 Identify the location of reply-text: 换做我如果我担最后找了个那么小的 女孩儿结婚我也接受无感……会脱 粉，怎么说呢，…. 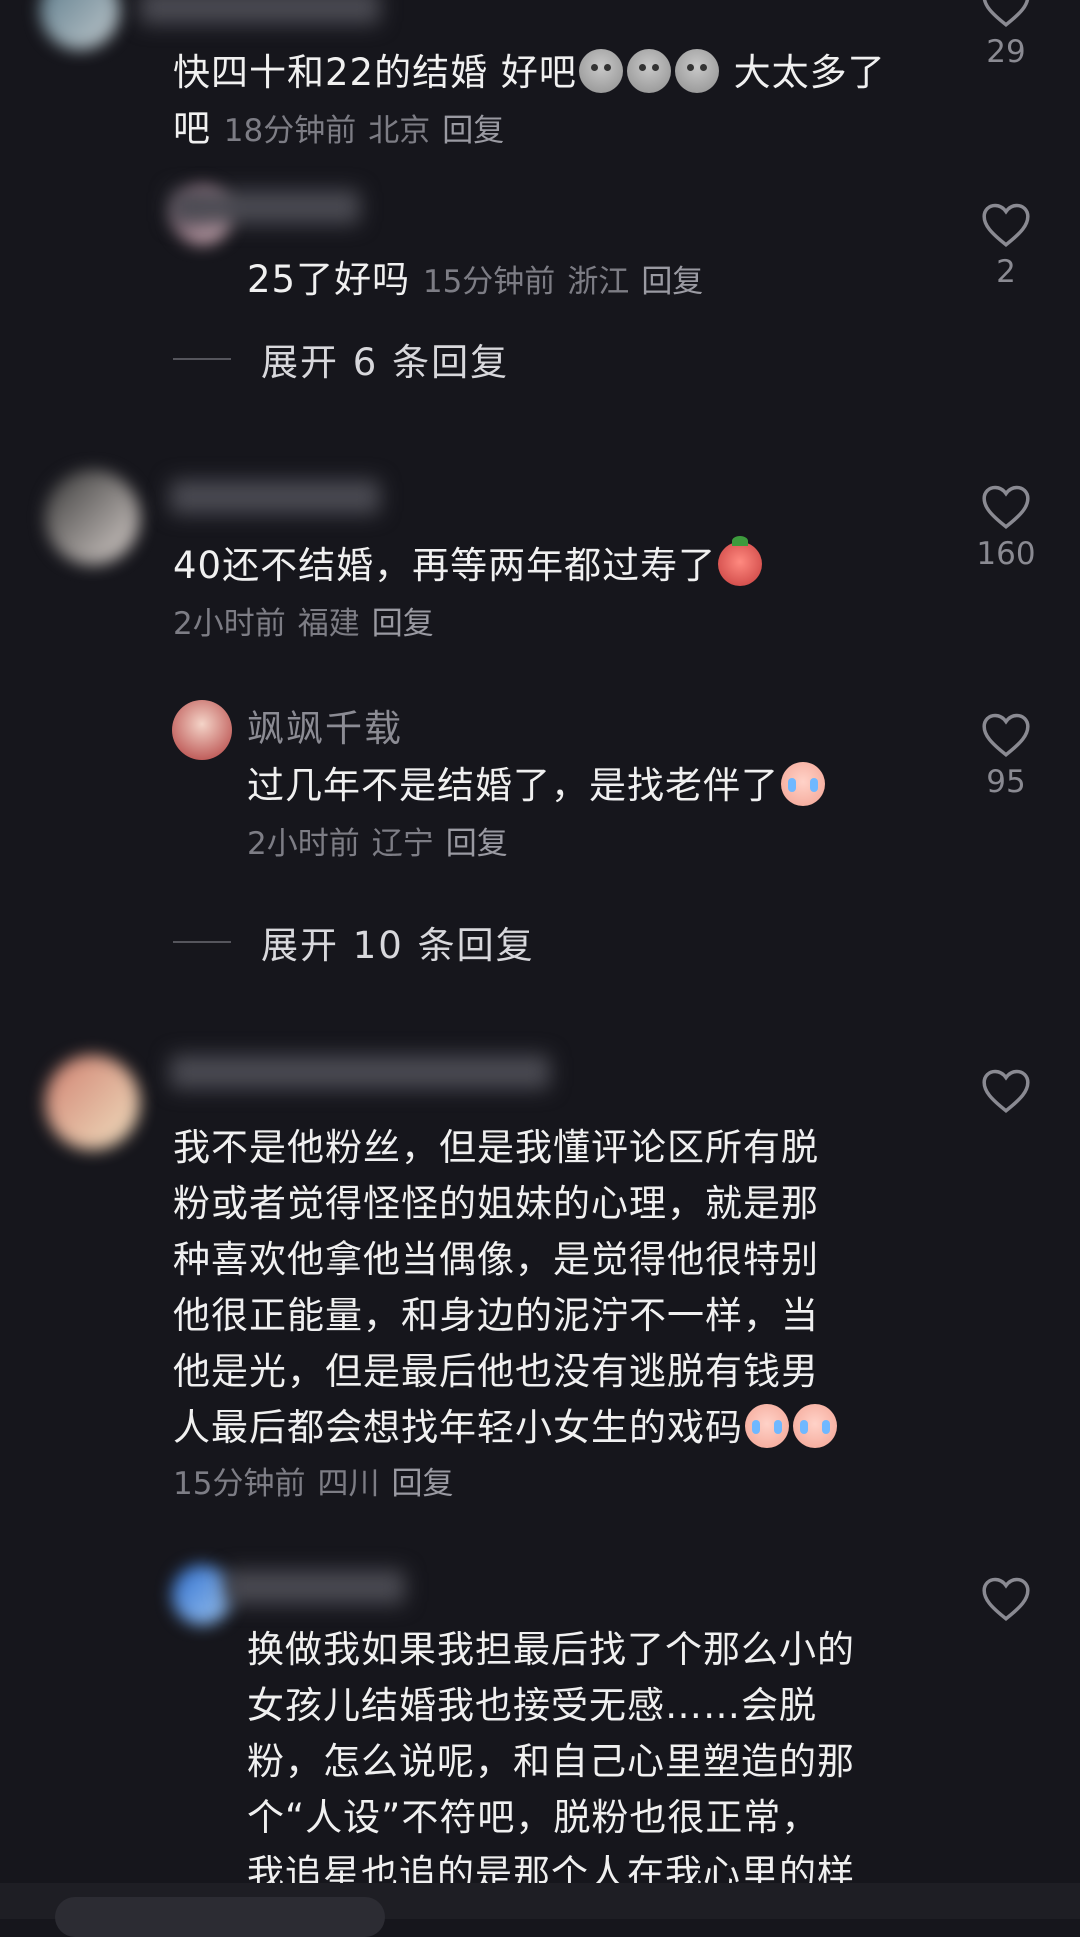
(551, 1759).